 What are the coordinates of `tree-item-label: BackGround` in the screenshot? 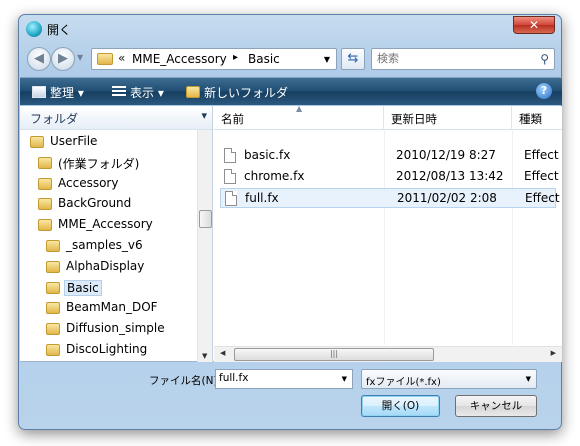 It's located at (95, 203).